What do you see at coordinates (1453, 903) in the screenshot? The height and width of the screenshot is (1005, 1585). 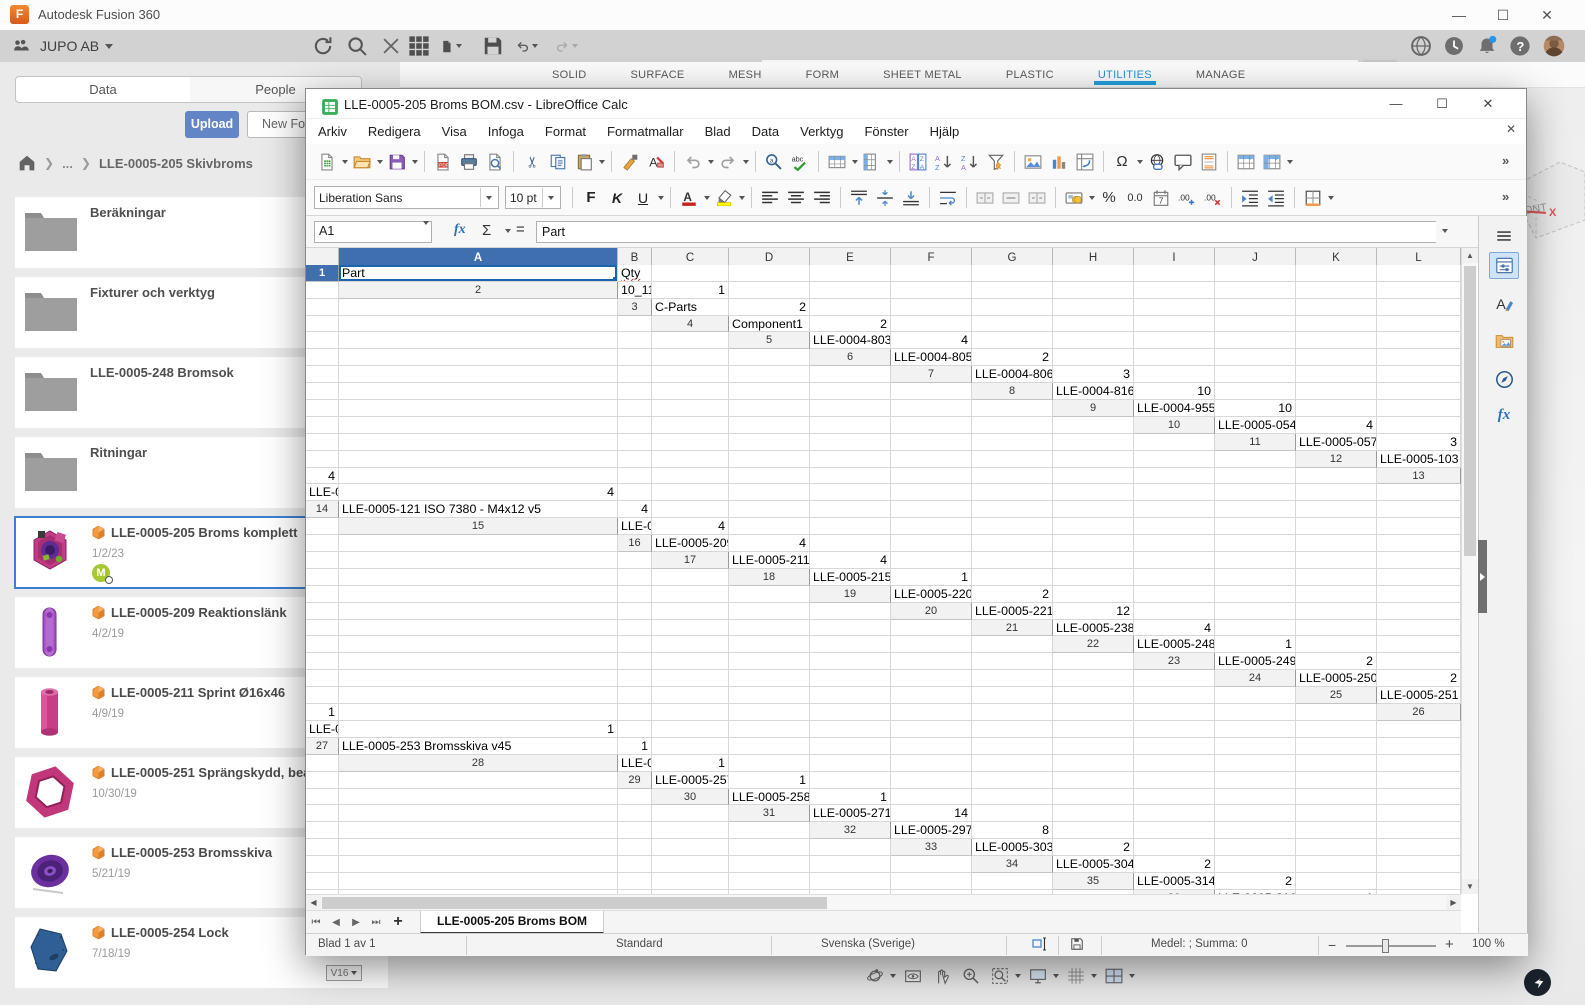 I see `scroll-right-icon: ▶` at bounding box center [1453, 903].